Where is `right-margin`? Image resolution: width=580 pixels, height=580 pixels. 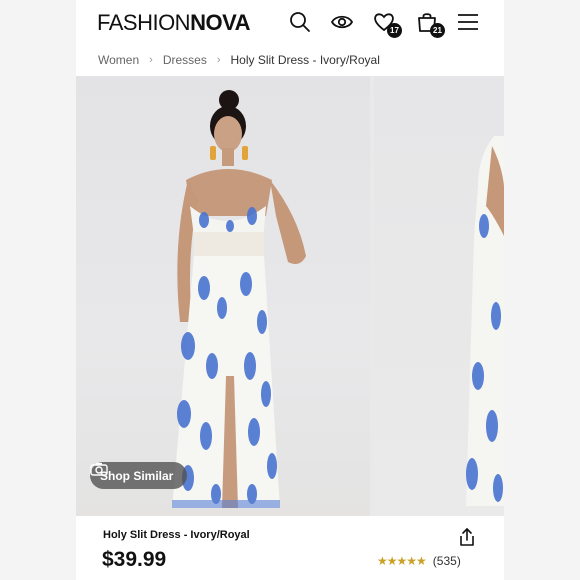
right-margin is located at coordinates (542, 290).